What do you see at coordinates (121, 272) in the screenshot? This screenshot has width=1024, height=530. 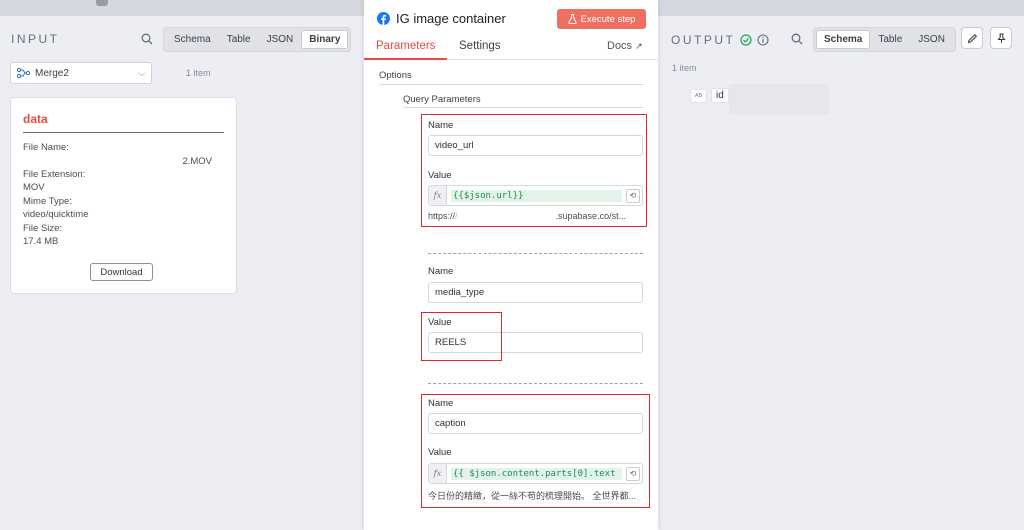 I see `download-button: Download` at bounding box center [121, 272].